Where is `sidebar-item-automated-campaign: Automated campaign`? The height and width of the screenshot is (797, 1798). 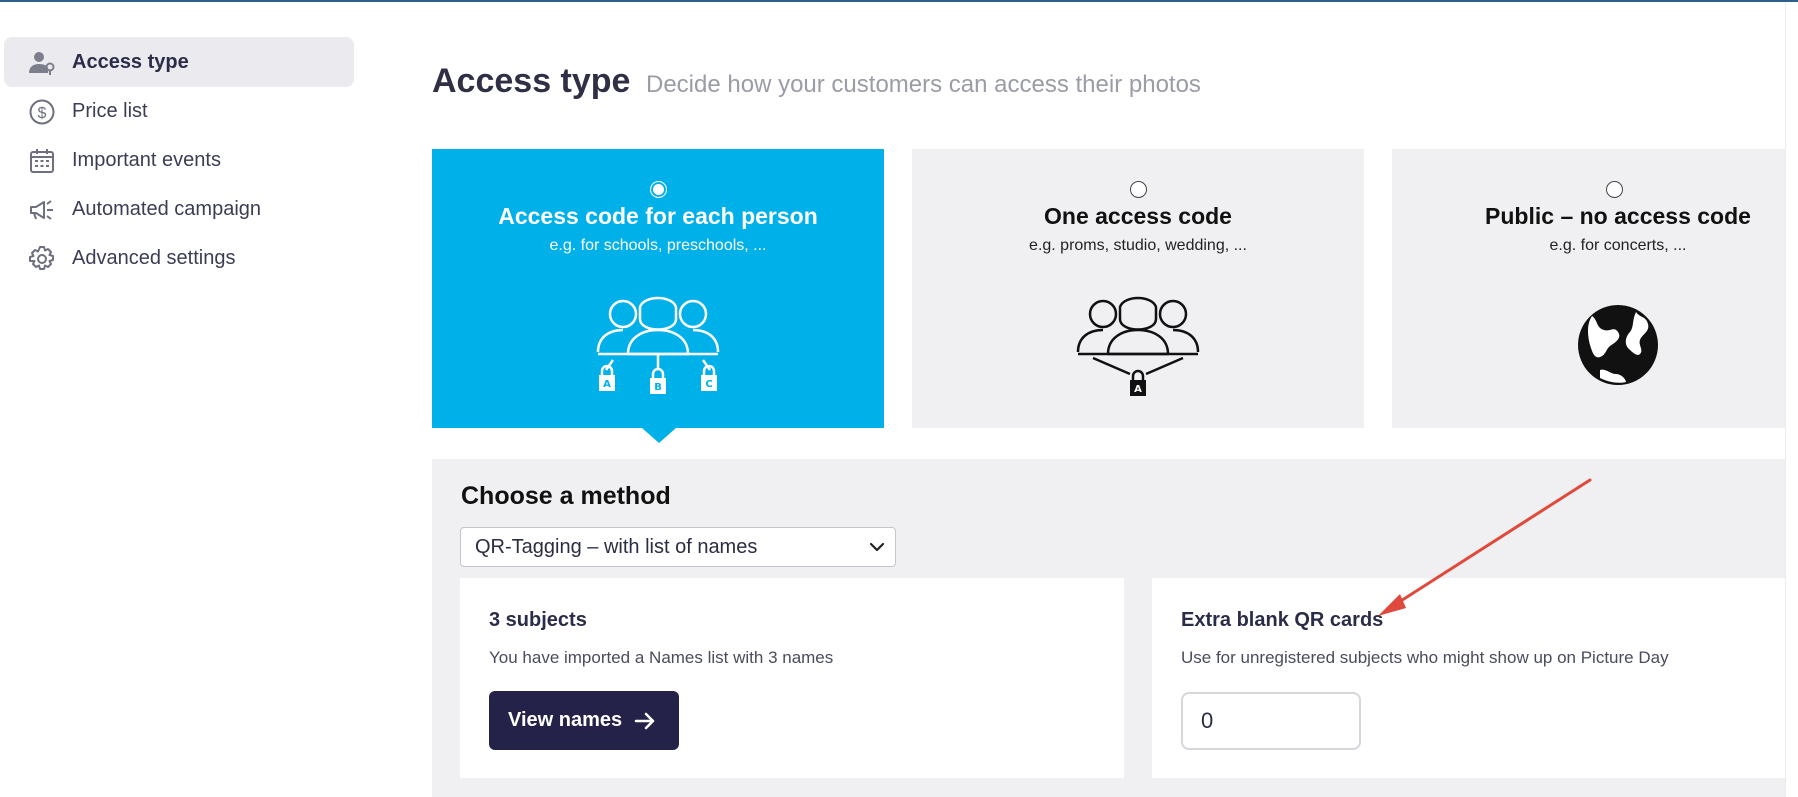
sidebar-item-automated-campaign: Automated campaign is located at coordinates (179, 209).